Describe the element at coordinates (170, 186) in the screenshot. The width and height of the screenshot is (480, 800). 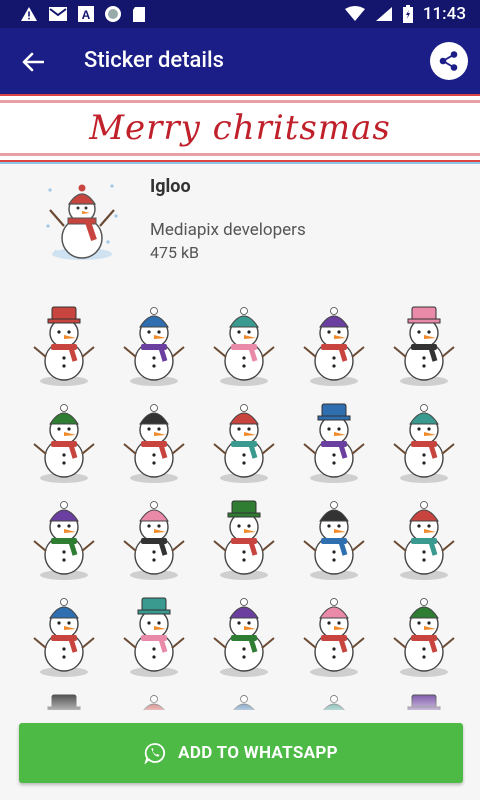
I see `pack-title: Igloo` at that location.